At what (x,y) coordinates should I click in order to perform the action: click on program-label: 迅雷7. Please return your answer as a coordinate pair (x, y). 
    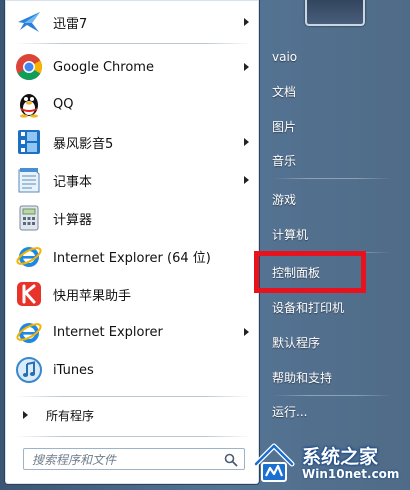
    Looking at the image, I should click on (70, 24).